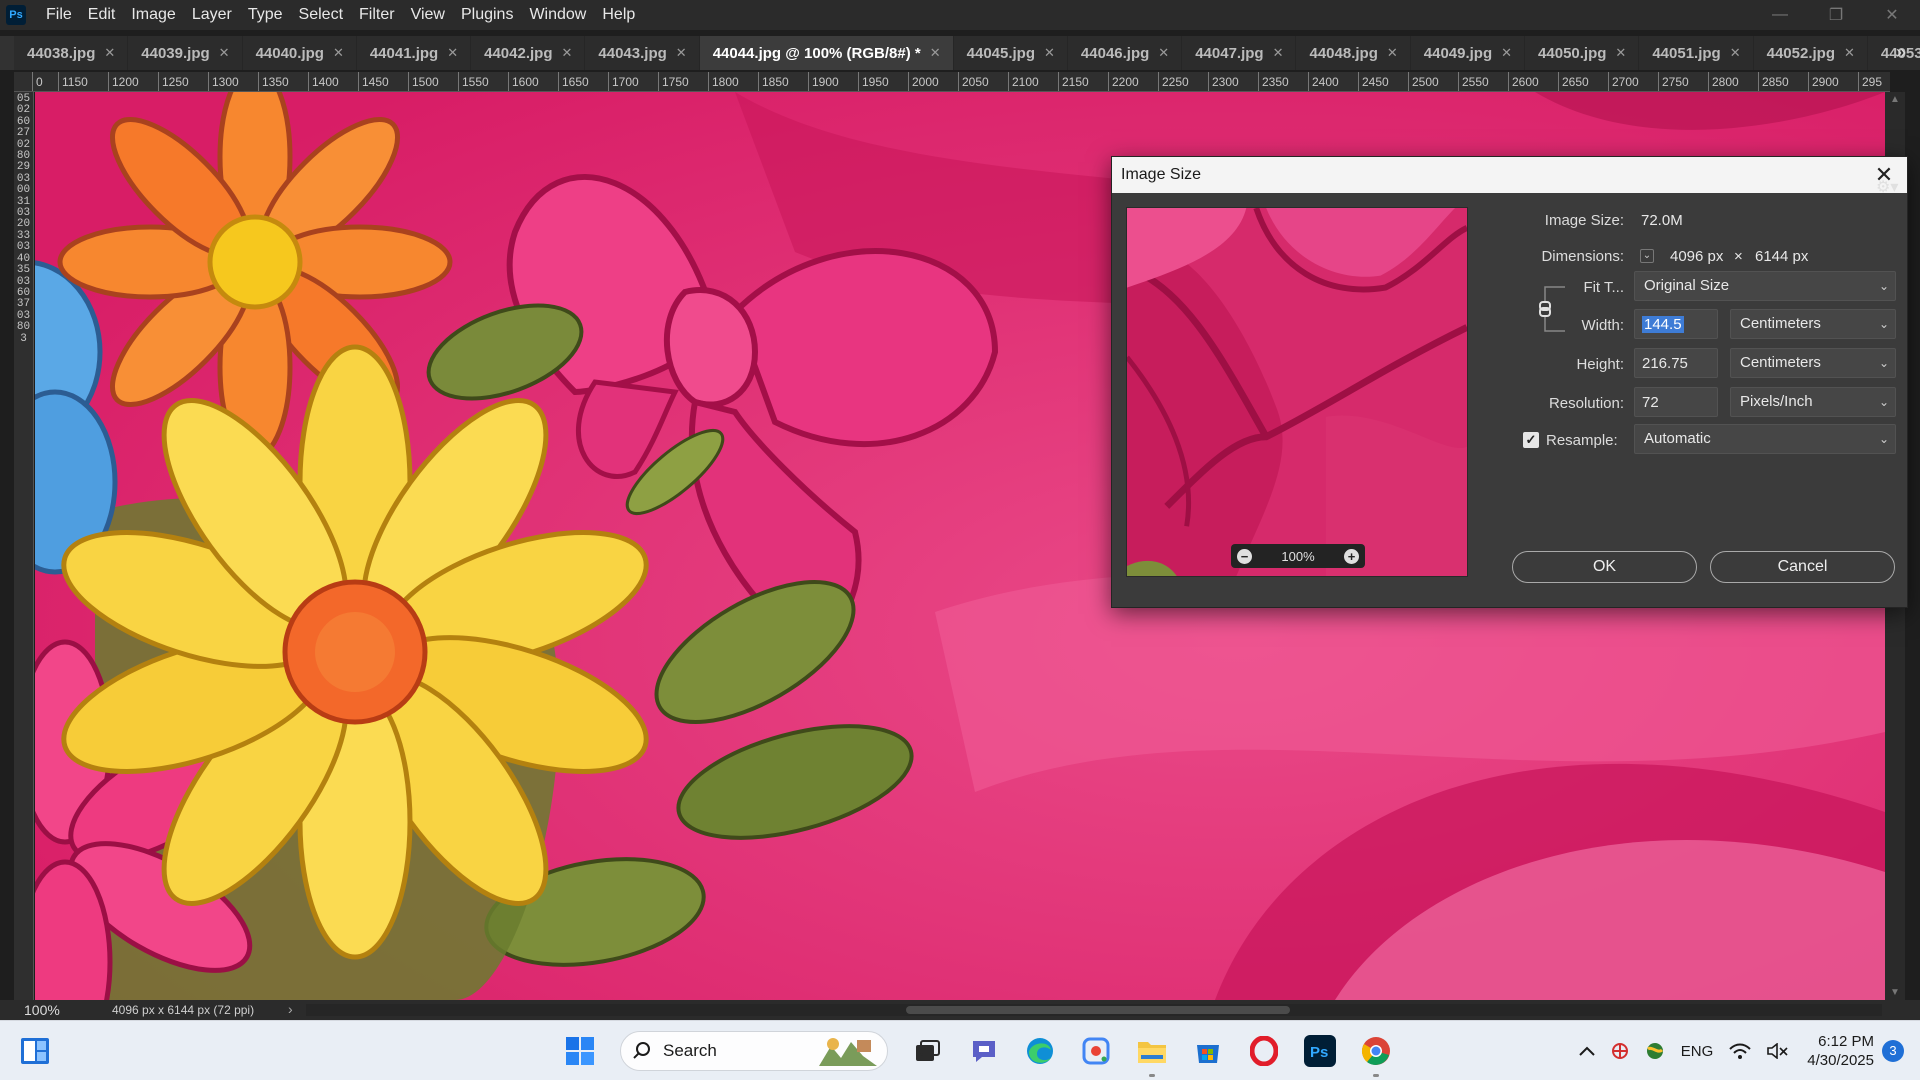  Describe the element at coordinates (1780, 15) in the screenshot. I see `minimize-icon: —` at that location.